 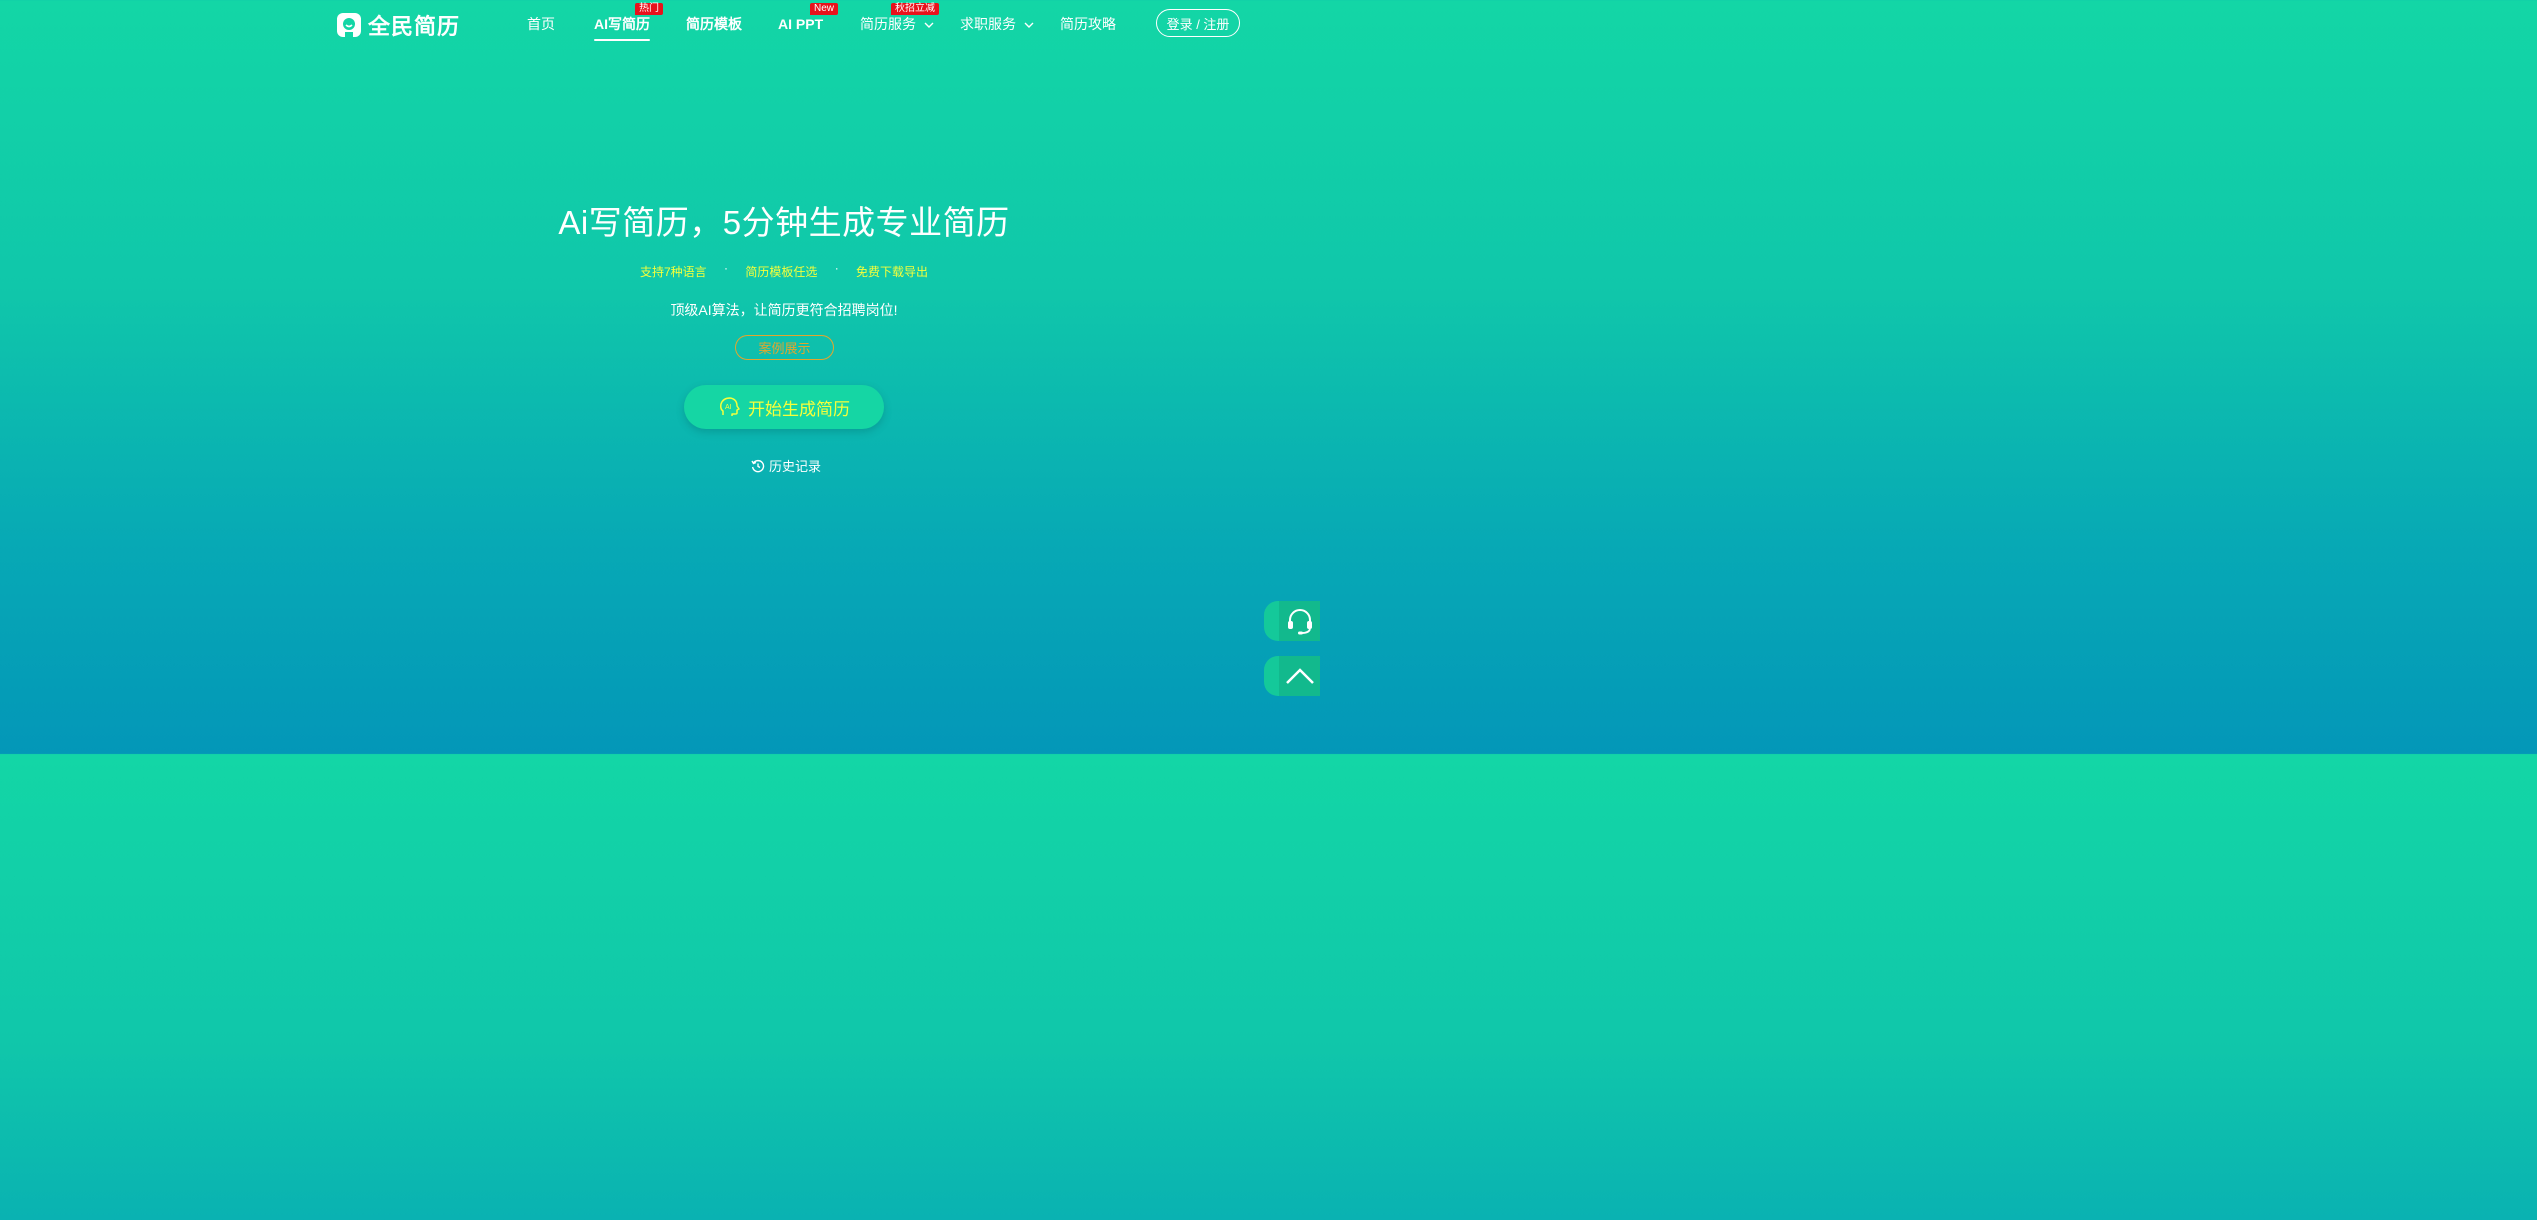 I want to click on nav-item-ai-resume: AI写简历 热门, so click(x=628, y=22).